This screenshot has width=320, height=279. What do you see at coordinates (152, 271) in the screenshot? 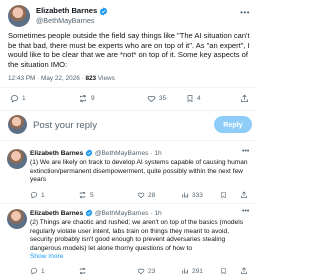
I see `like-count: 23` at bounding box center [152, 271].